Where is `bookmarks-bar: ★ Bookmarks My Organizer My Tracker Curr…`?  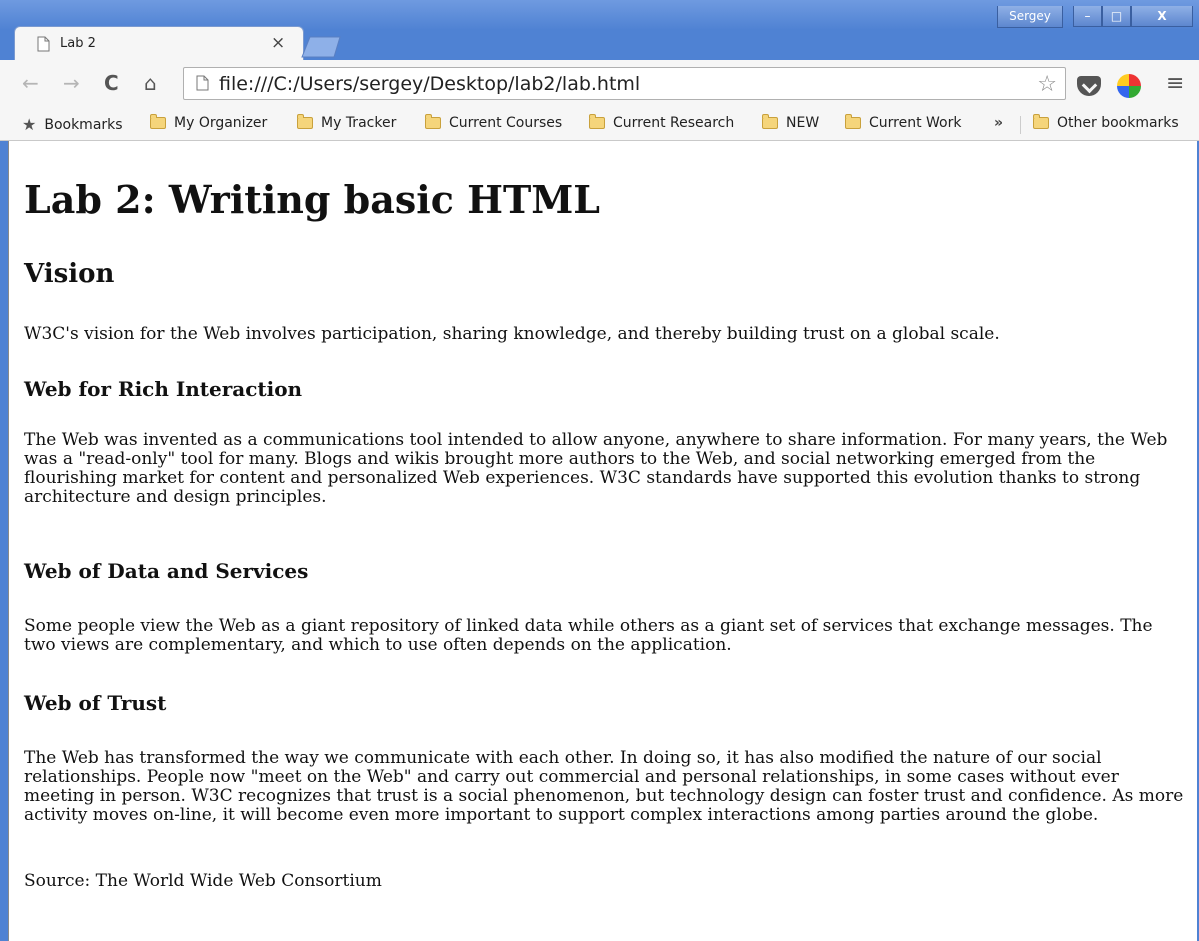
bookmarks-bar: ★ Bookmarks My Organizer My Tracker Curr… is located at coordinates (599, 125).